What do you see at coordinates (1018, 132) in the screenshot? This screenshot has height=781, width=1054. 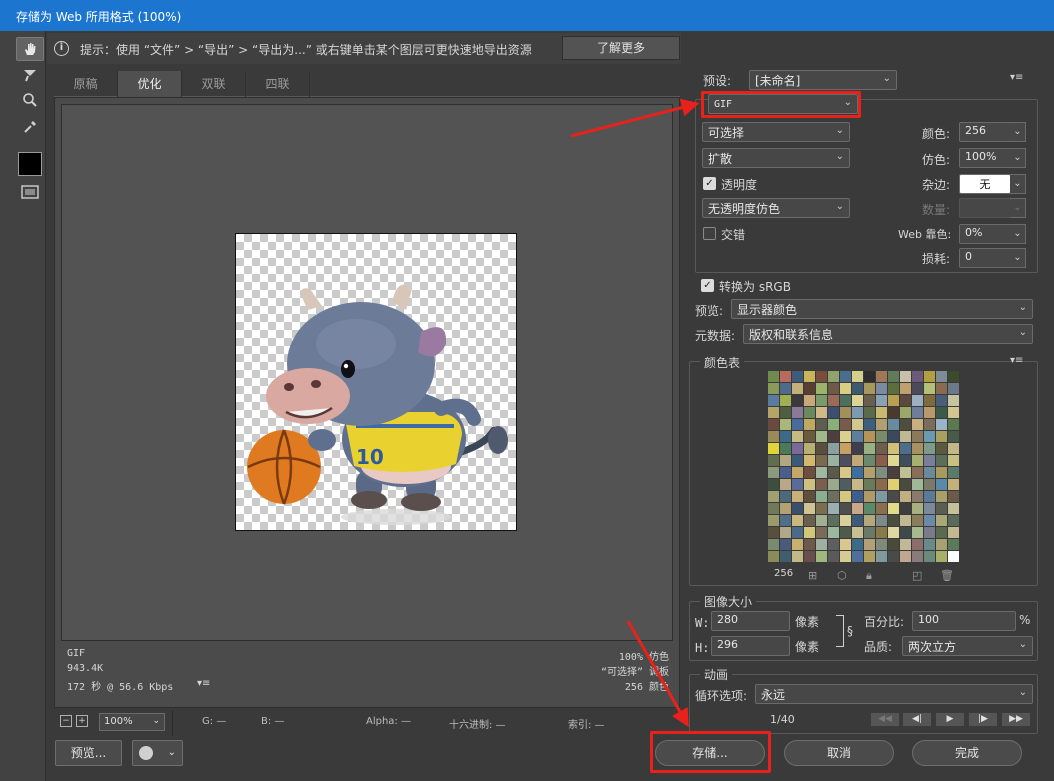 I see `colors-dropdown: ⌄` at bounding box center [1018, 132].